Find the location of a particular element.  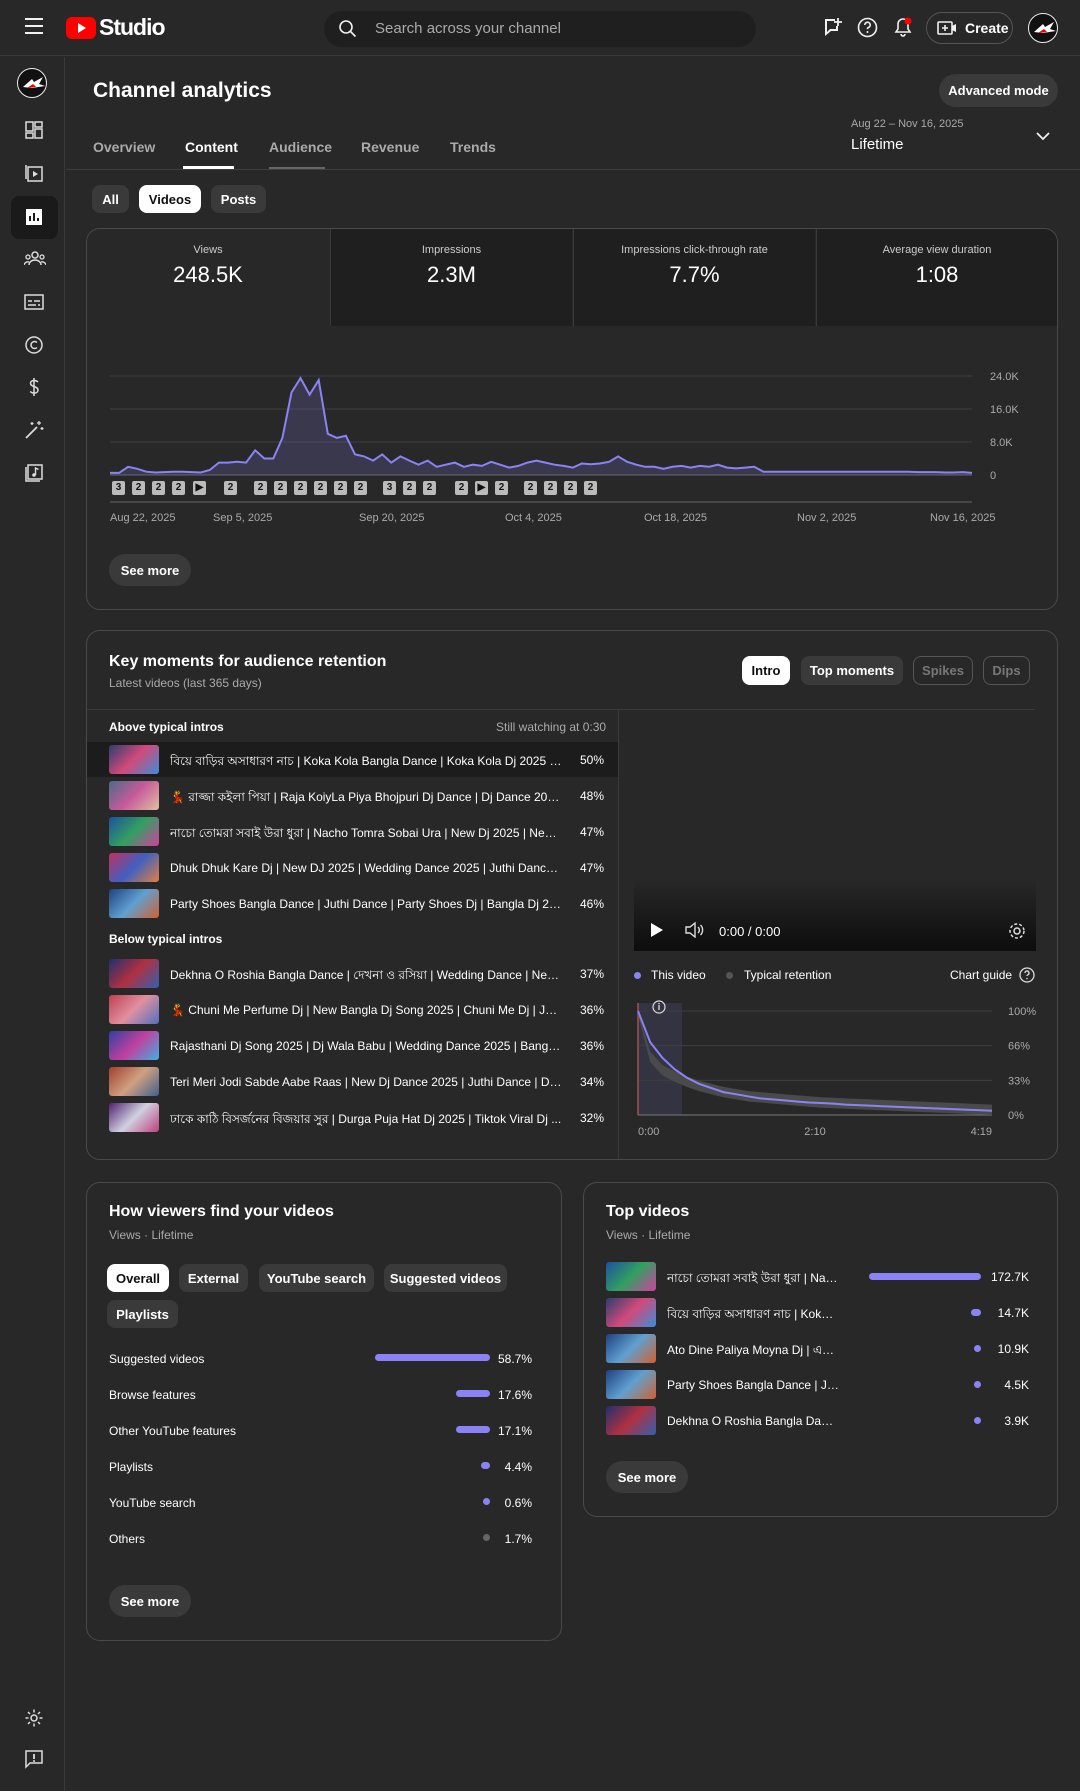

chart-guide-link: Chart guide is located at coordinates (981, 975).